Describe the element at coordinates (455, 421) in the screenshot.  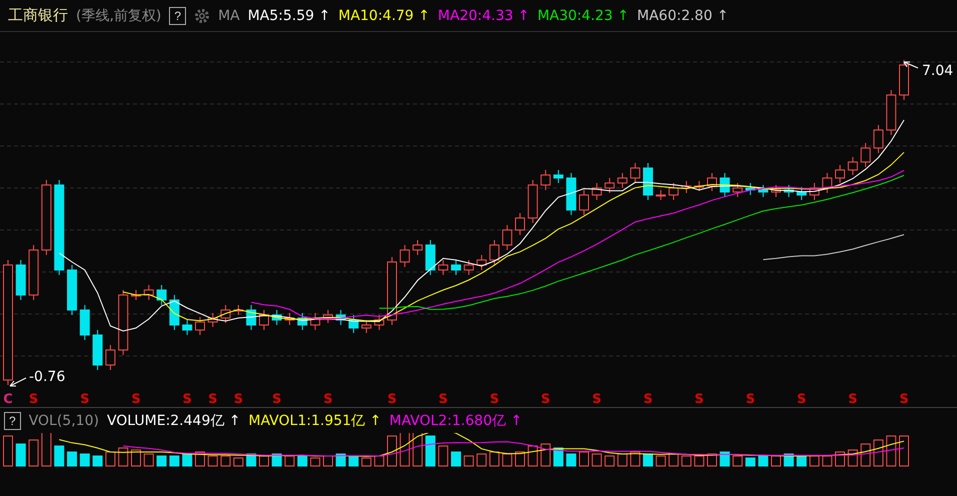
I see `volume-legend: MAVOL2:1.680亿 ↑` at that location.